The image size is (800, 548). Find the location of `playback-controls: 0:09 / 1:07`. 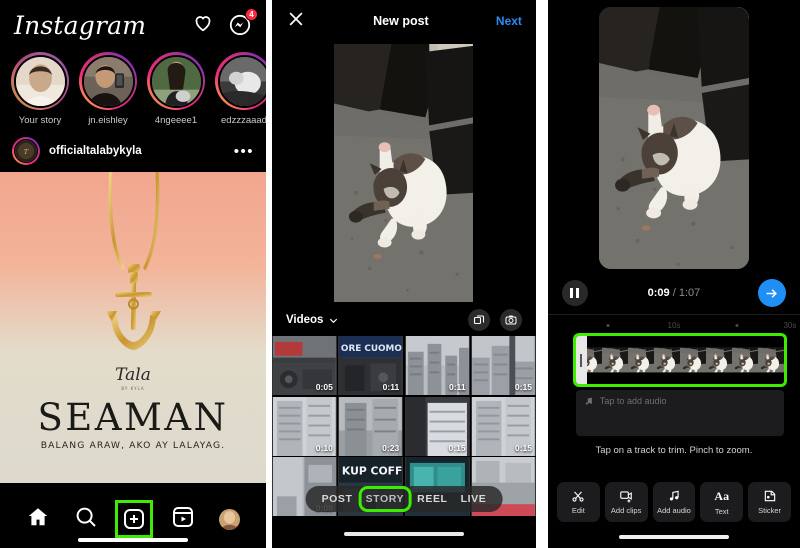

playback-controls: 0:09 / 1:07 is located at coordinates (674, 293).